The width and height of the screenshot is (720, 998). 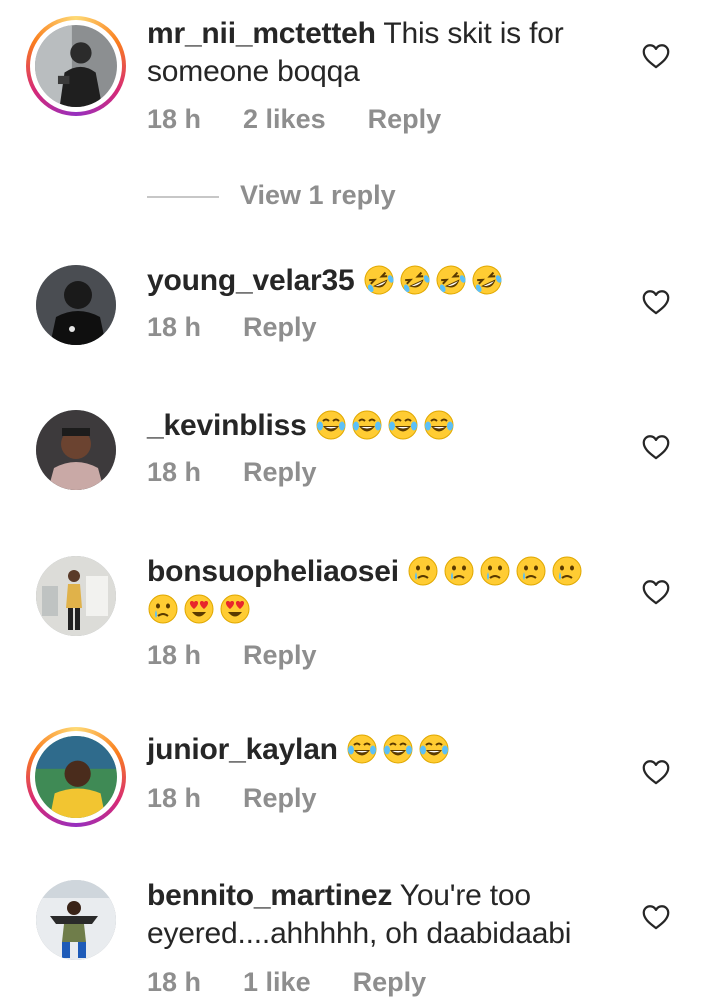 What do you see at coordinates (242, 749) in the screenshot?
I see `username: junior_kaylan` at bounding box center [242, 749].